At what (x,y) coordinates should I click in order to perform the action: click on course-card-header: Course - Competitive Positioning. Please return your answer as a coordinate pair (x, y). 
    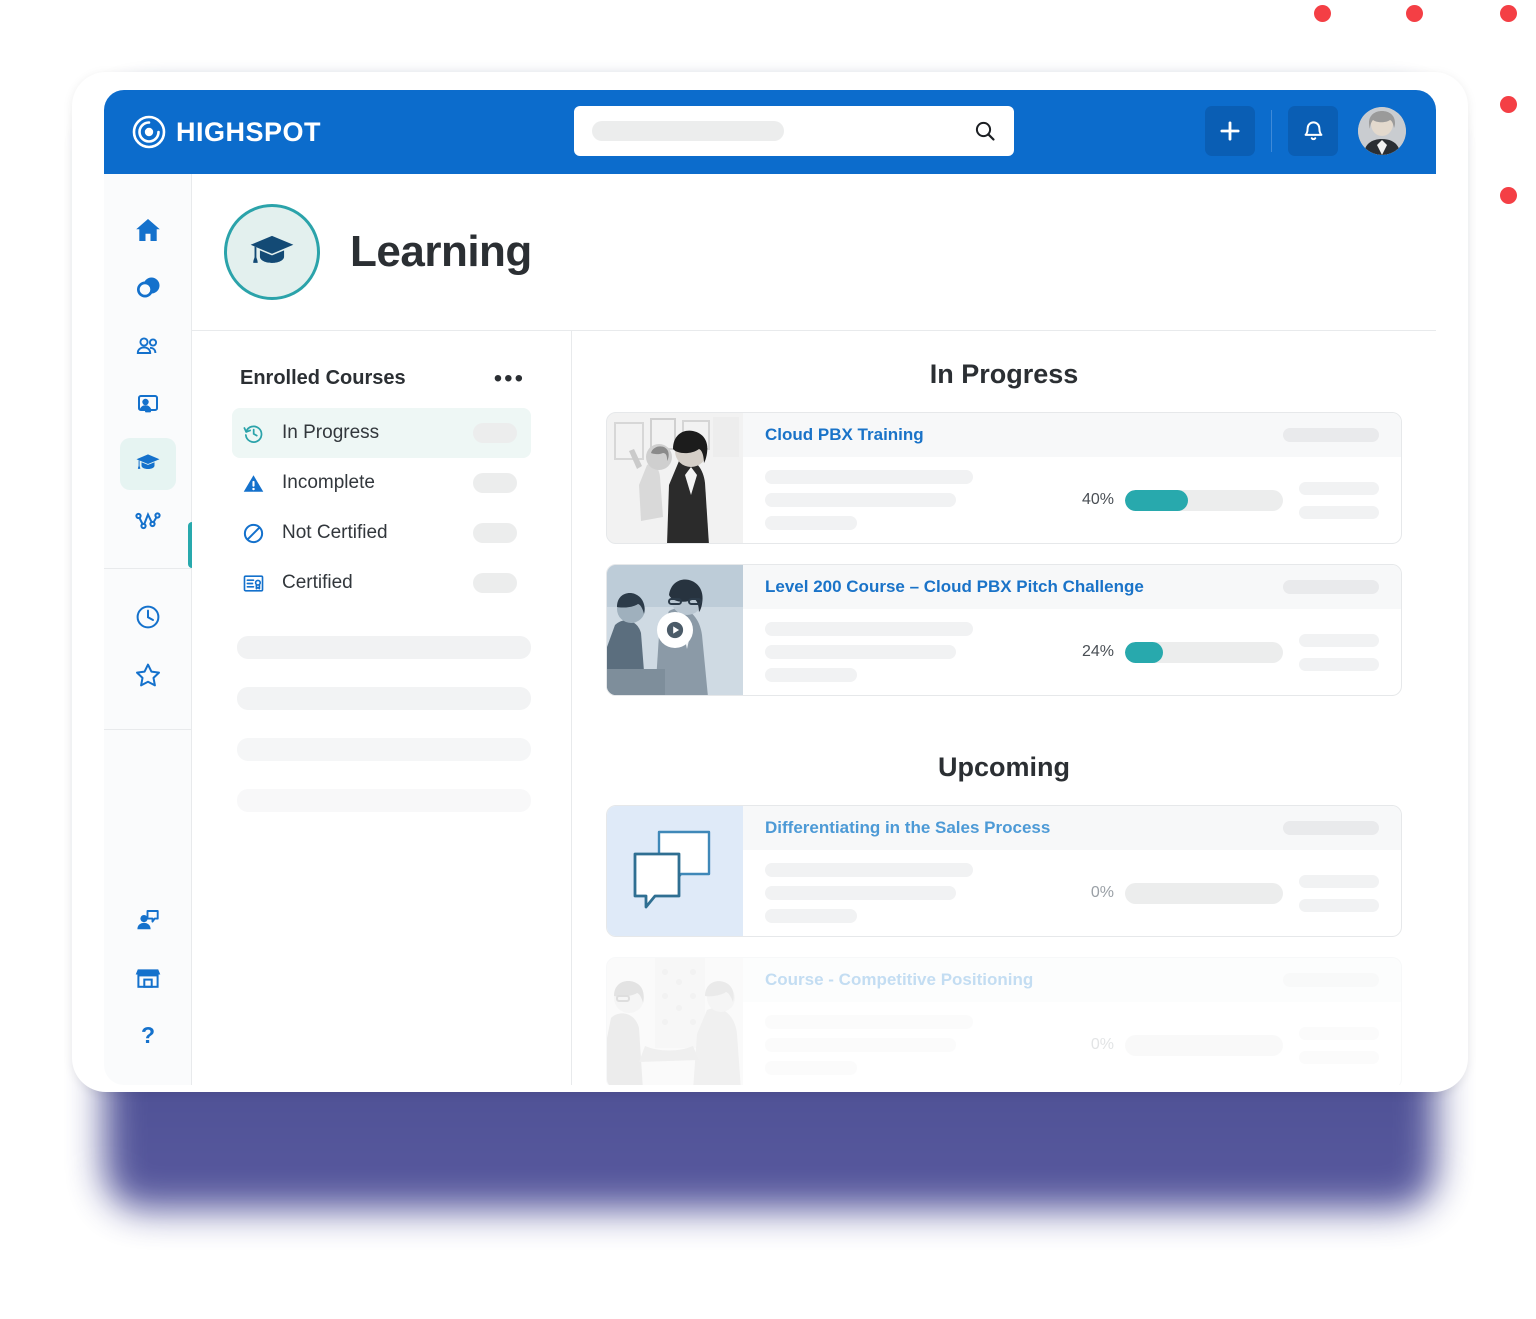
    Looking at the image, I should click on (1072, 980).